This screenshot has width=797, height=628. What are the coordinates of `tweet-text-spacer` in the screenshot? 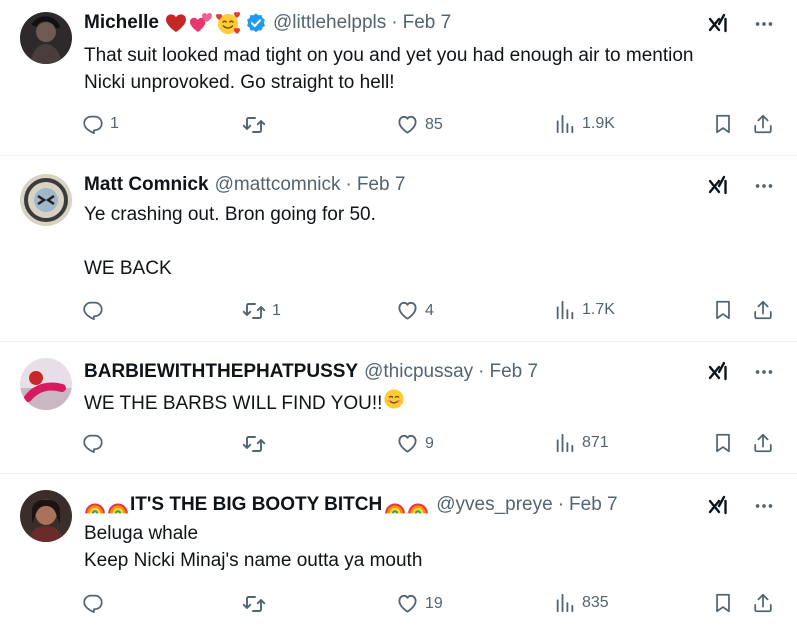 It's located at (420, 241).